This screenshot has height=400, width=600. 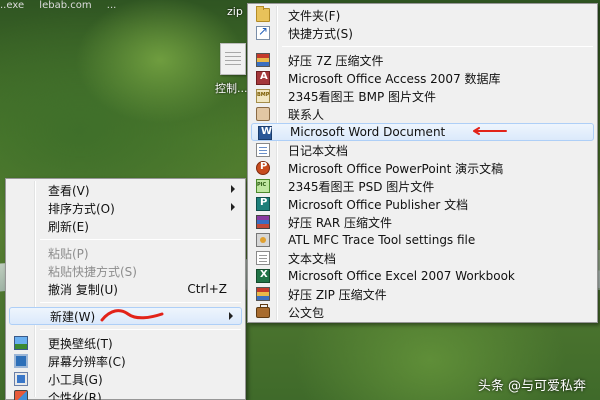 I want to click on menu-item-label: 文件夹(F), so click(x=314, y=15).